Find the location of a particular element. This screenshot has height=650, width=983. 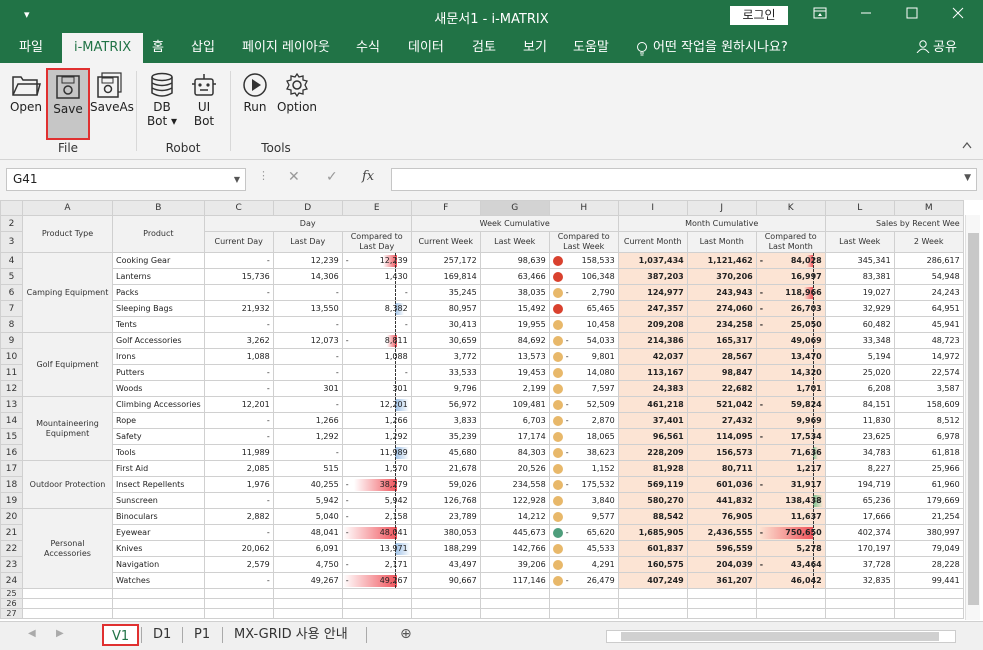

current-day-cell: 15,736 is located at coordinates (238, 276).